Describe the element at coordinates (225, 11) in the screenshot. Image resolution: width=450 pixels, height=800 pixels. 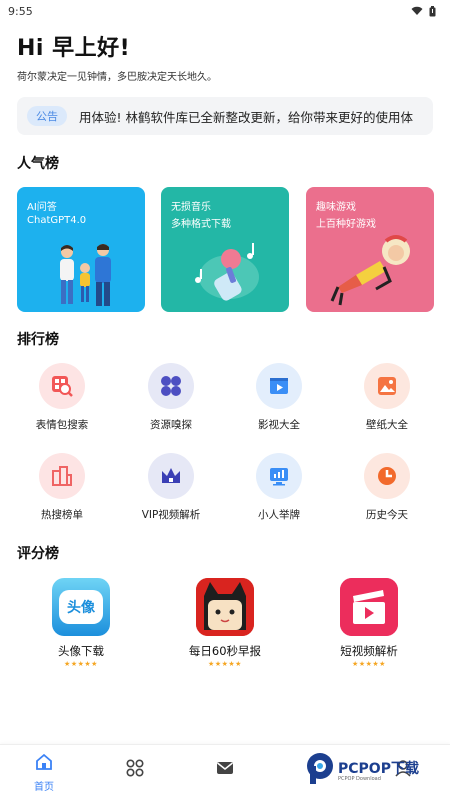
I see `status-bar: 9:55` at that location.